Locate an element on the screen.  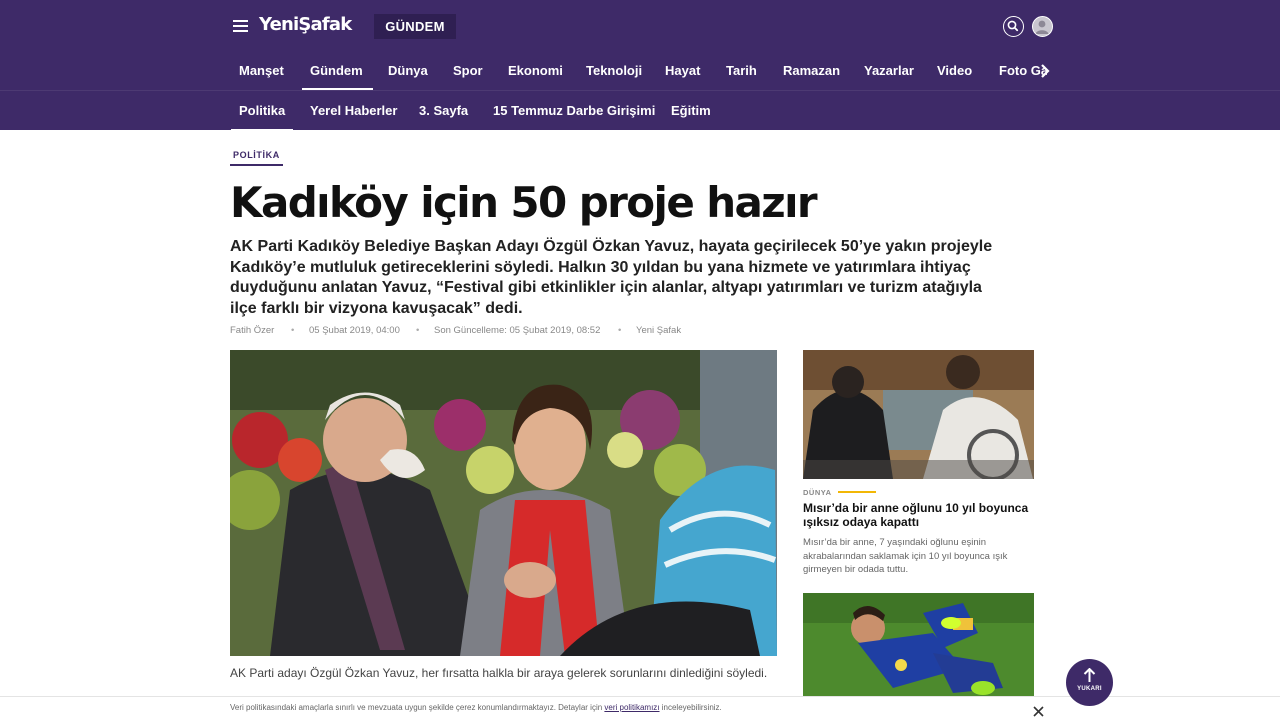
nav-item-tarih: Tarih is located at coordinates (741, 71).